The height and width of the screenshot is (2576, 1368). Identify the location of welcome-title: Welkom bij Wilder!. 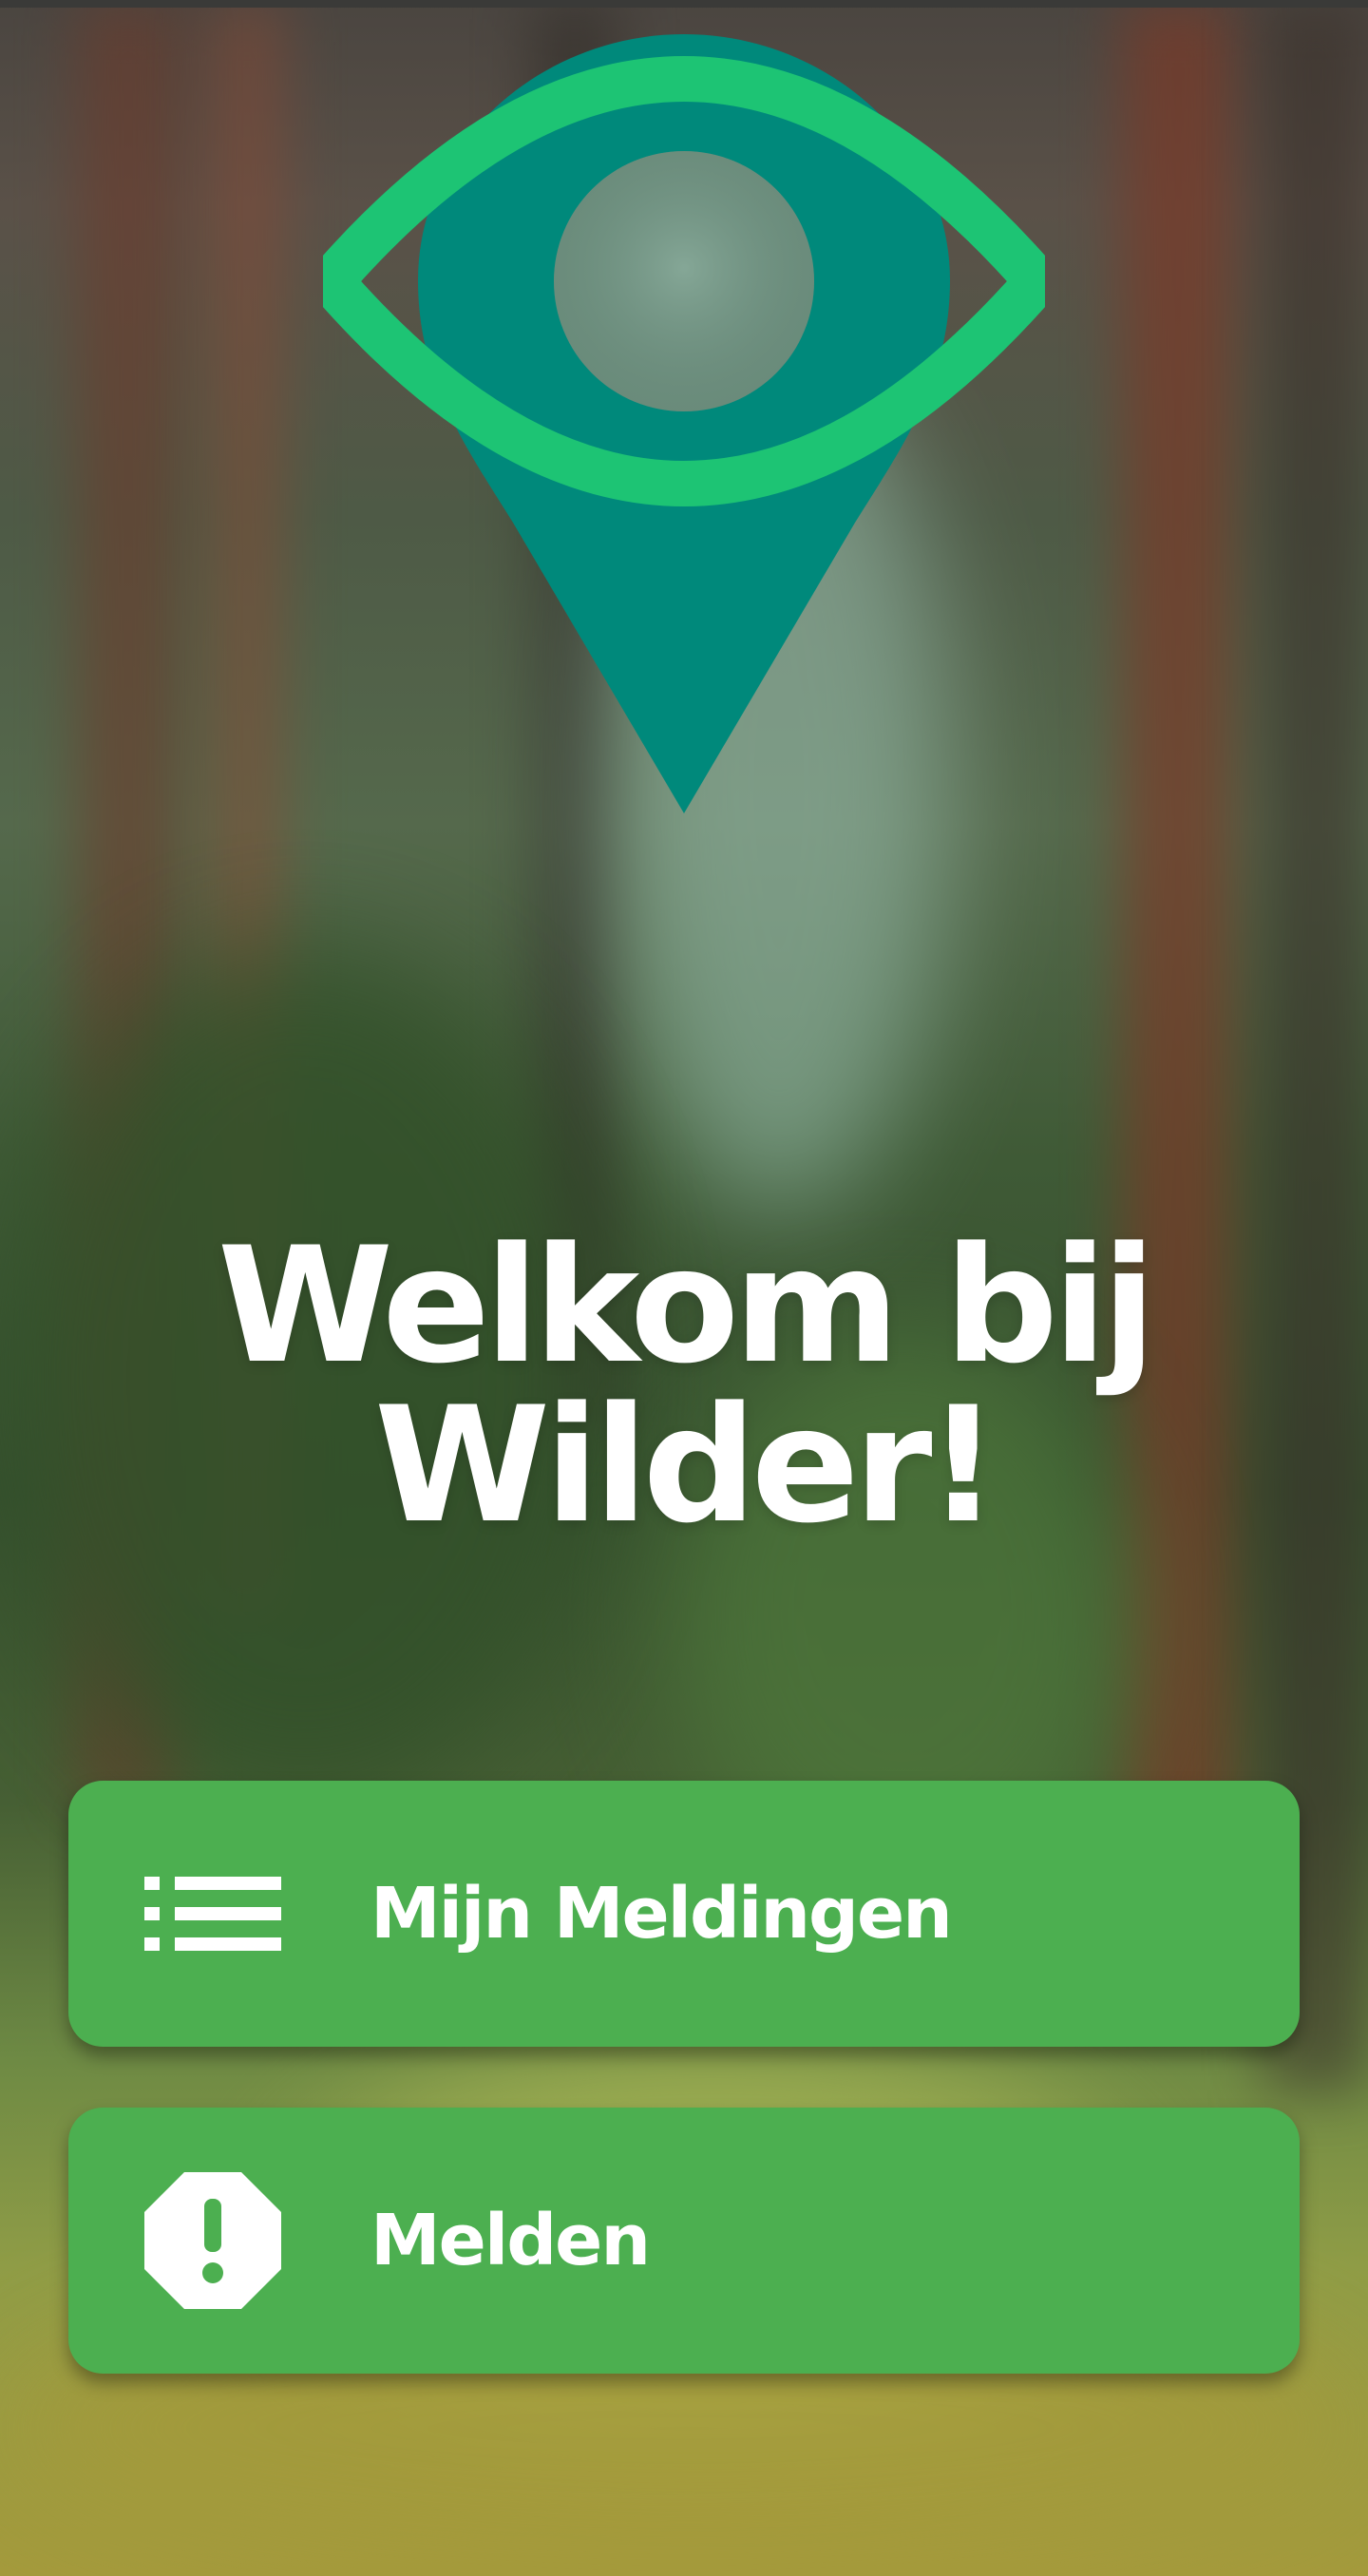
(686, 1385).